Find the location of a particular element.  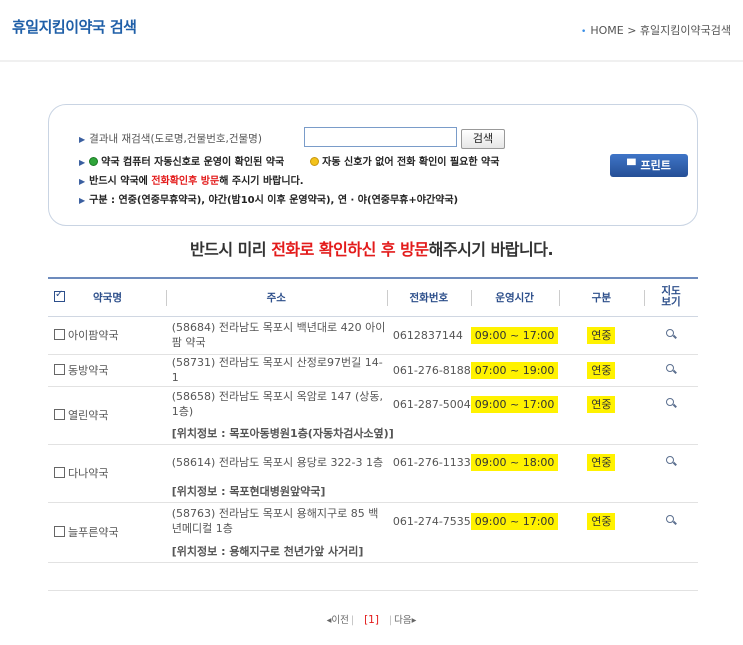

hours-cell: 07:00 ~ 19:00 is located at coordinates (514, 370).